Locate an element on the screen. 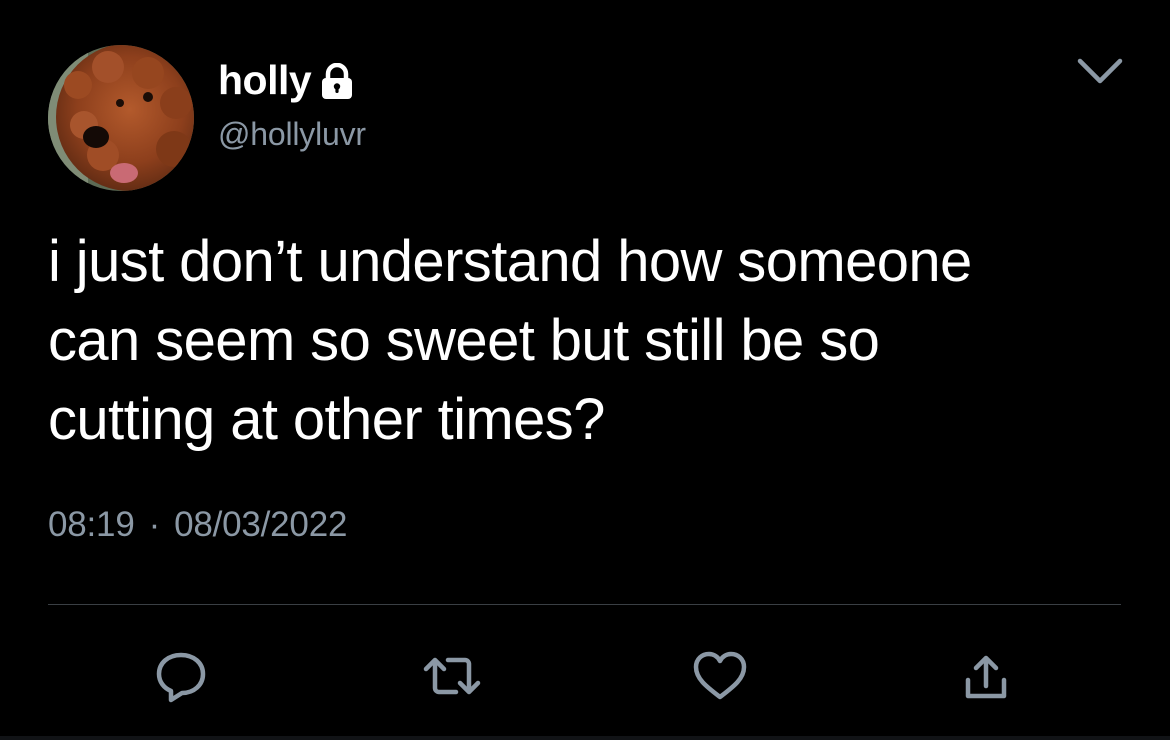 Image resolution: width=1170 pixels, height=740 pixels. chevron-down-icon is located at coordinates (1100, 71).